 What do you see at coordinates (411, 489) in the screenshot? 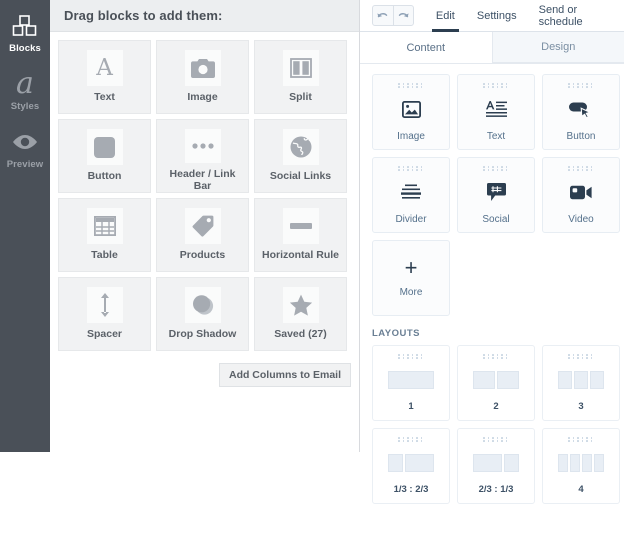
I see `layout-tile-label: 1/3 : 2/3` at bounding box center [411, 489].